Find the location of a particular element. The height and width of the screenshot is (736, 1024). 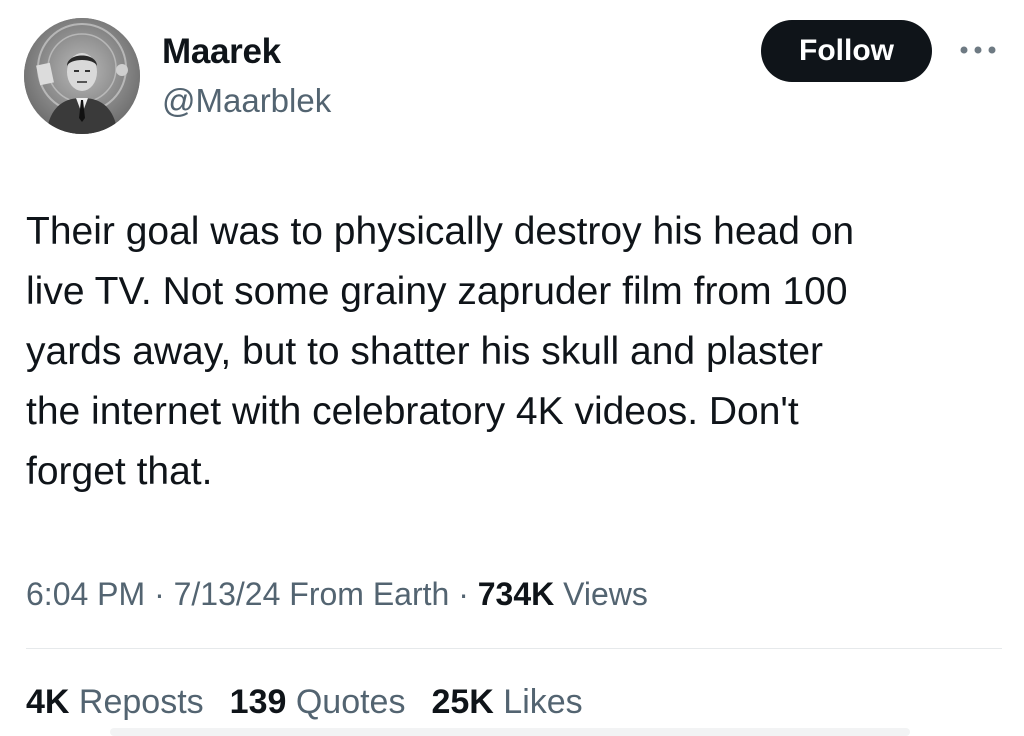

follow-button: Follow is located at coordinates (846, 51).